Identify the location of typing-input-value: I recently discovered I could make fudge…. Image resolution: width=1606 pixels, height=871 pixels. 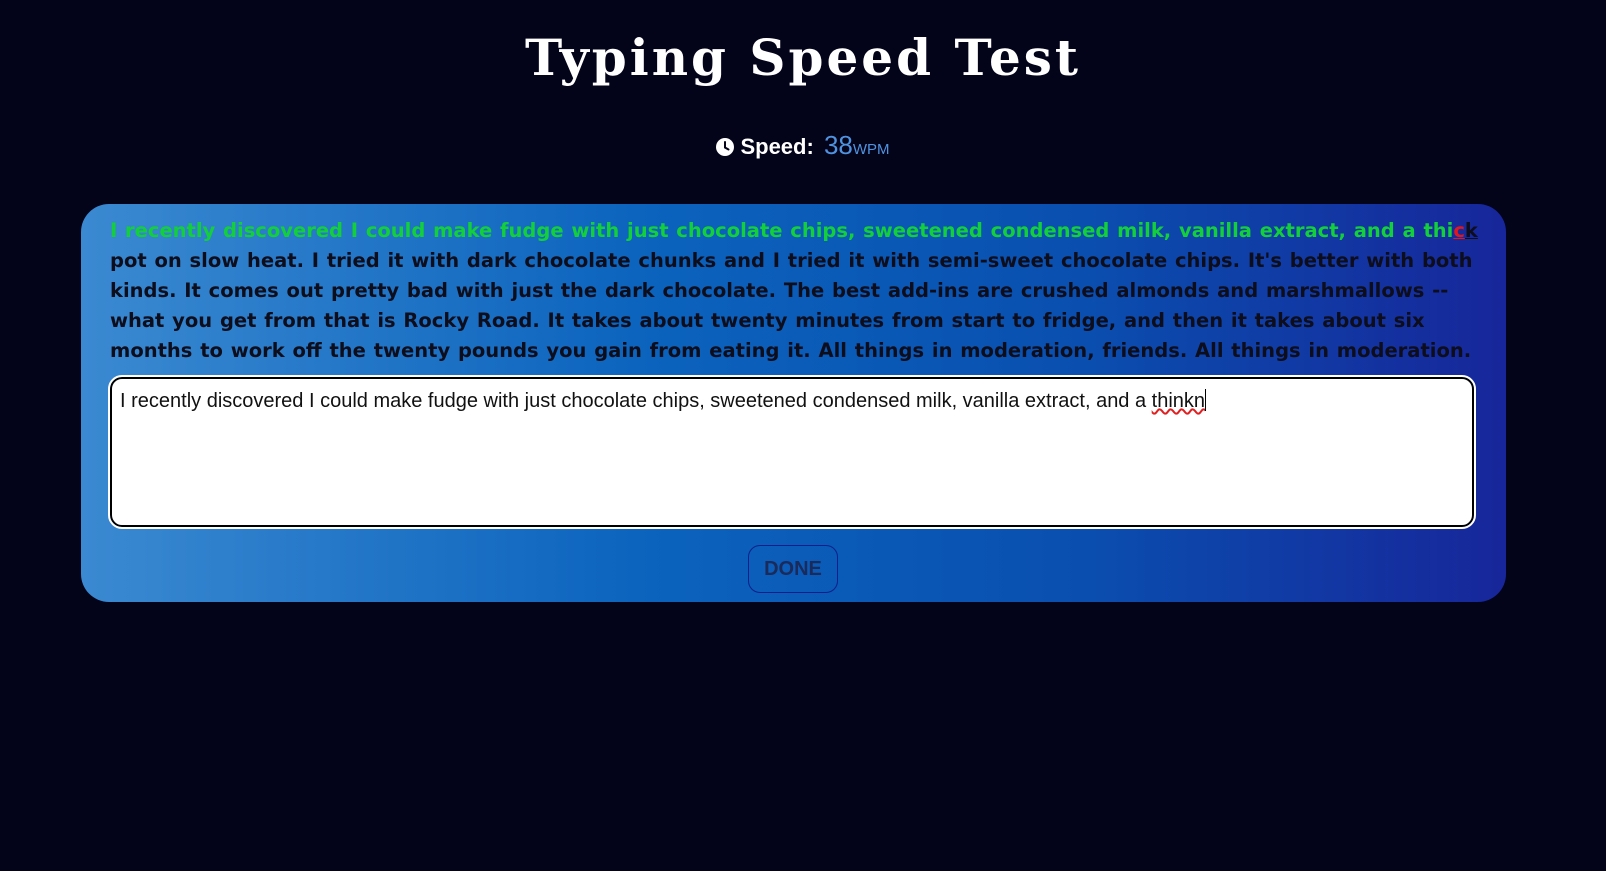
(636, 401).